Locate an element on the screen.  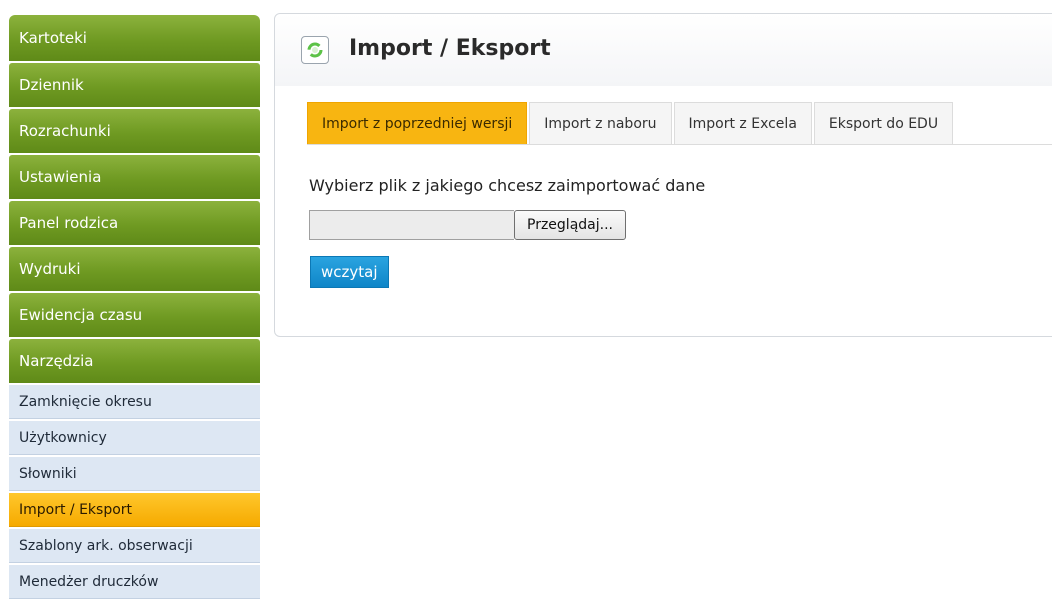
subnav-menedzer-druczkow: Menedżer druczków is located at coordinates (134, 582).